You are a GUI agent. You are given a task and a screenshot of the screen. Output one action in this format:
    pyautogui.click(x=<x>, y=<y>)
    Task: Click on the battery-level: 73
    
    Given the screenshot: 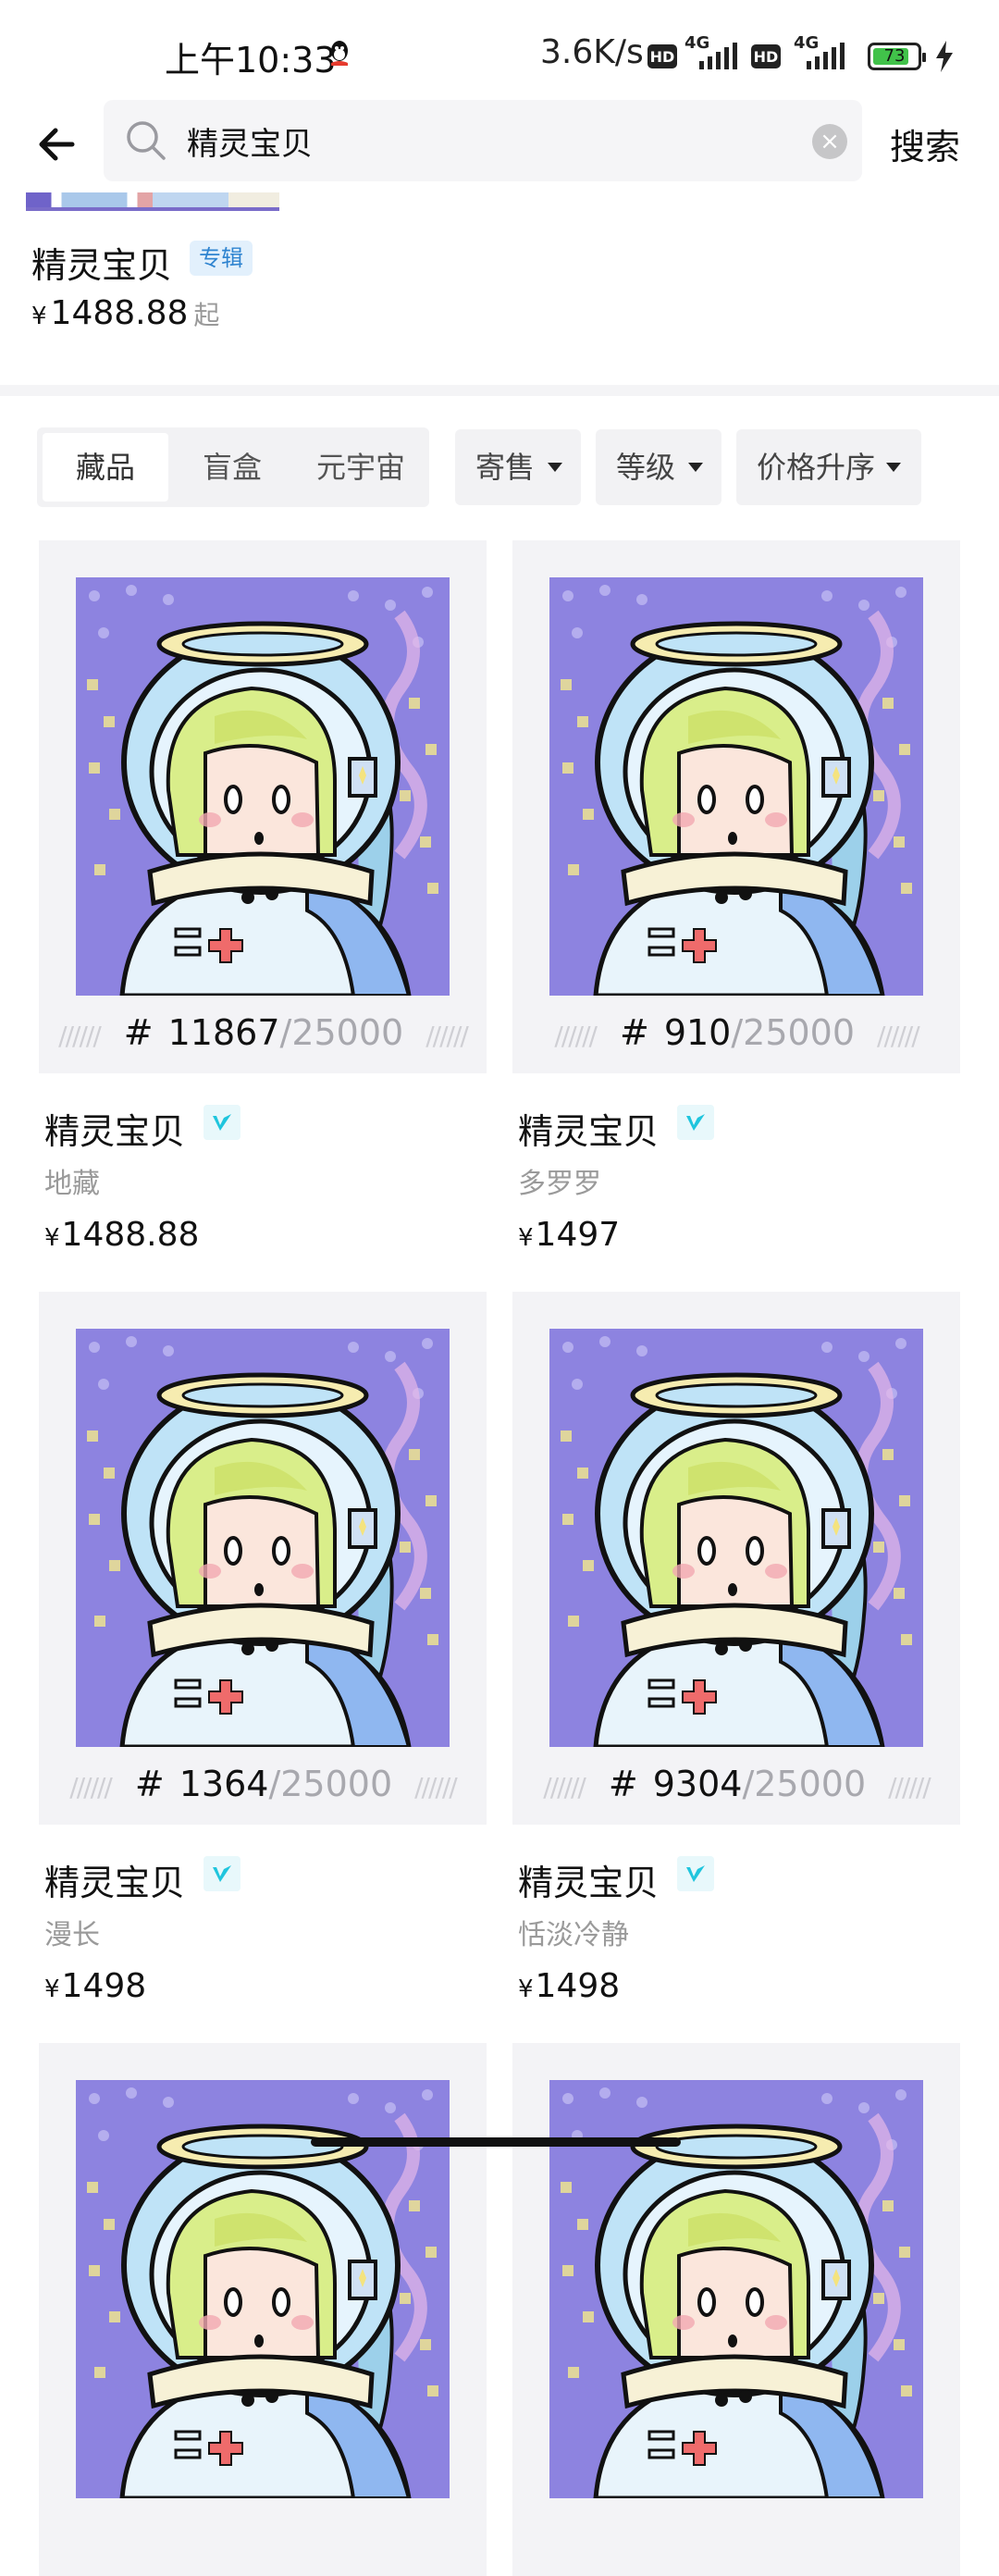 What is the action you would take?
    pyautogui.click(x=895, y=56)
    